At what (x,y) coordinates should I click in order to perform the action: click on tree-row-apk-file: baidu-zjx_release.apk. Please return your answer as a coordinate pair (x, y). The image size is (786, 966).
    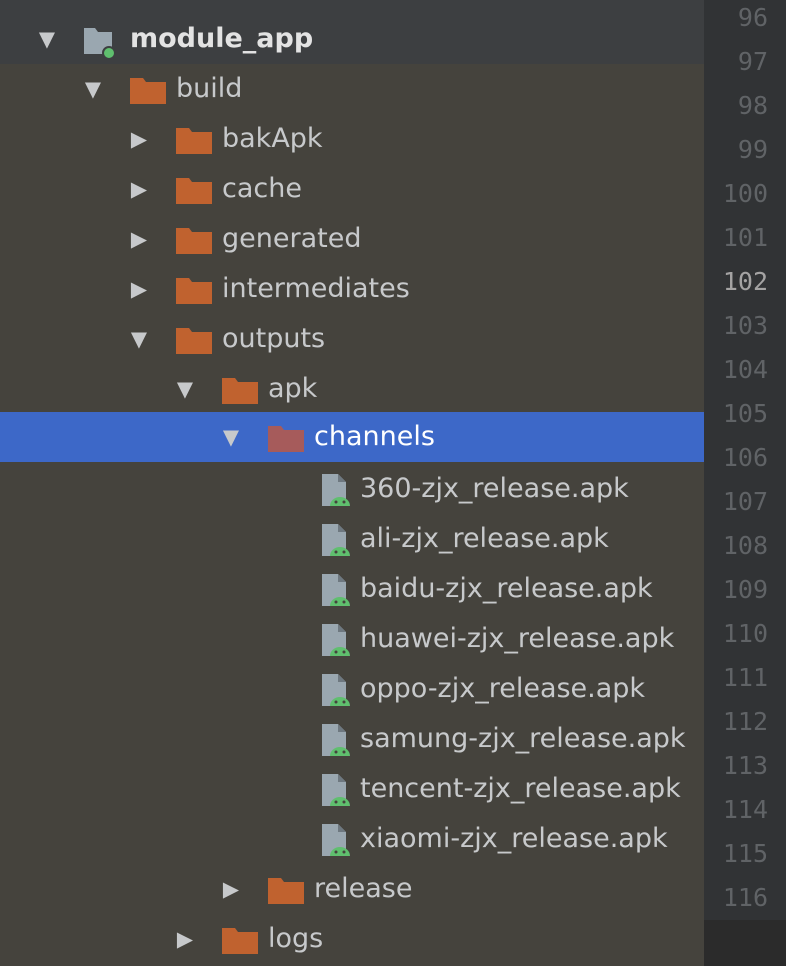
    Looking at the image, I should click on (352, 589).